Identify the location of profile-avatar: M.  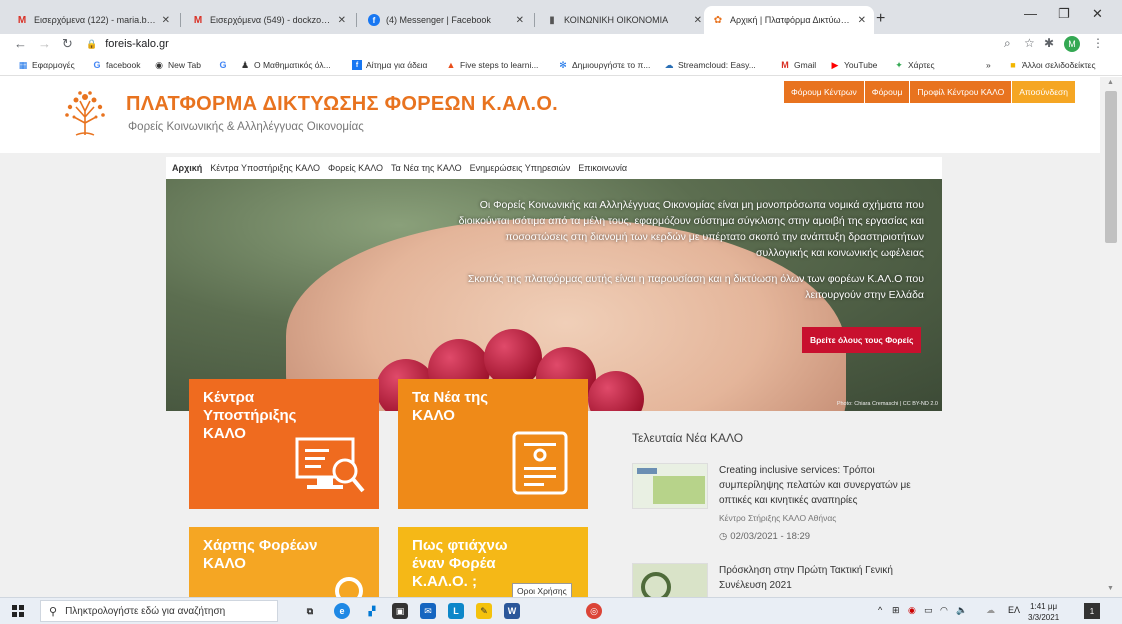
(1072, 44).